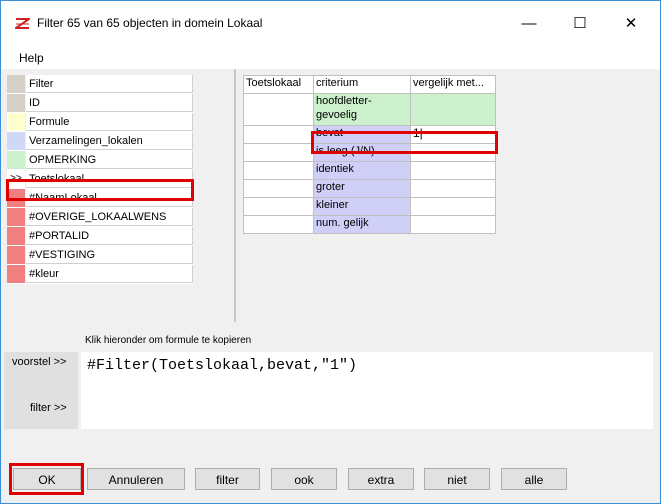 The height and width of the screenshot is (504, 661). I want to click on field-list-row: Filter, so click(100, 84).